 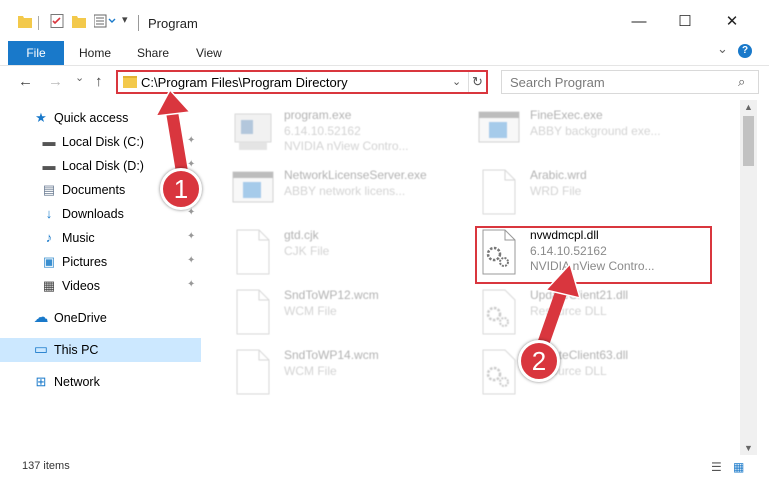 What do you see at coordinates (181, 189) in the screenshot?
I see `step-badge-1: 1` at bounding box center [181, 189].